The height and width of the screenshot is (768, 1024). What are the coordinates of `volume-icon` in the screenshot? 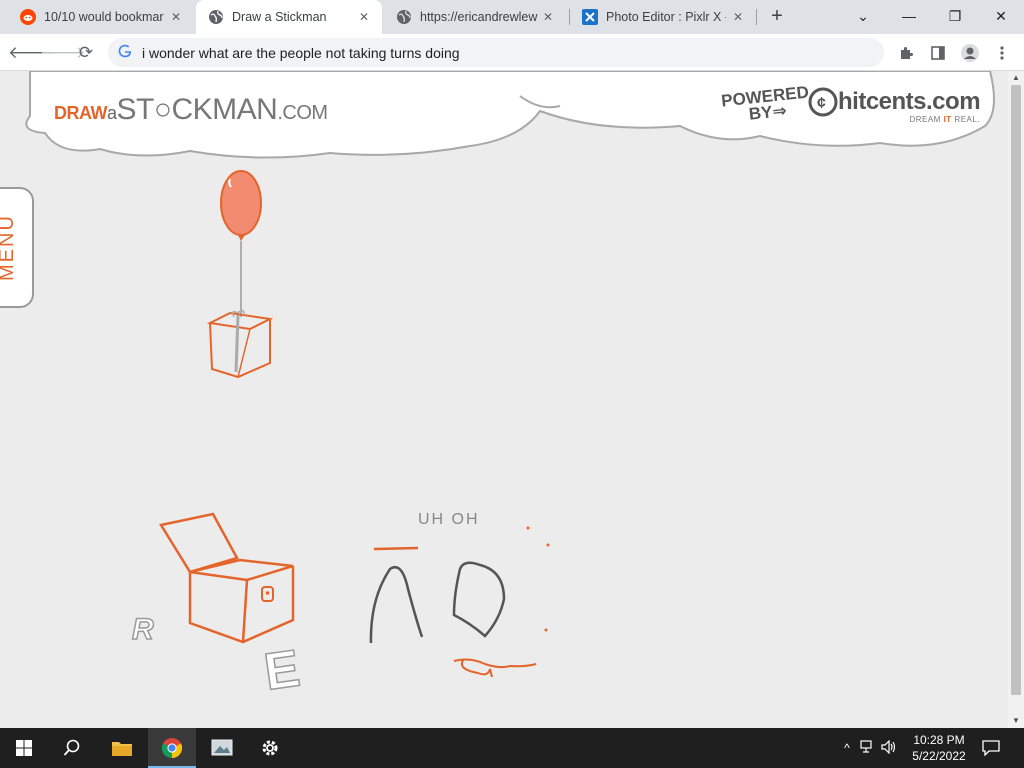 It's located at (889, 748).